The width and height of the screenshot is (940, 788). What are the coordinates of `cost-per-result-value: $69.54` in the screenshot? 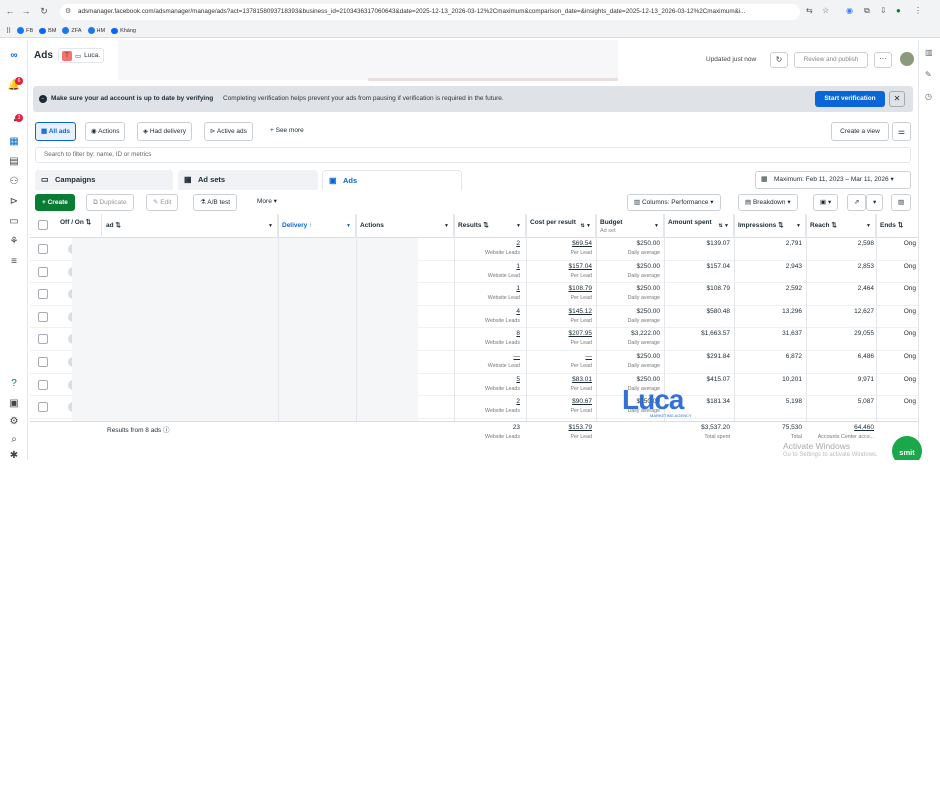 It's located at (559, 243).